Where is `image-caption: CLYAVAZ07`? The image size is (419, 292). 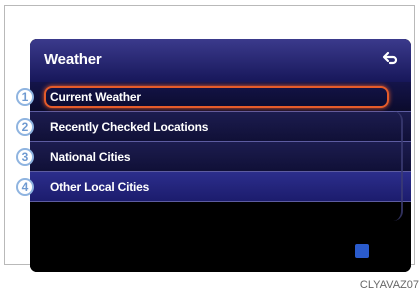 image-caption: CLYAVAZ07 is located at coordinates (389, 285).